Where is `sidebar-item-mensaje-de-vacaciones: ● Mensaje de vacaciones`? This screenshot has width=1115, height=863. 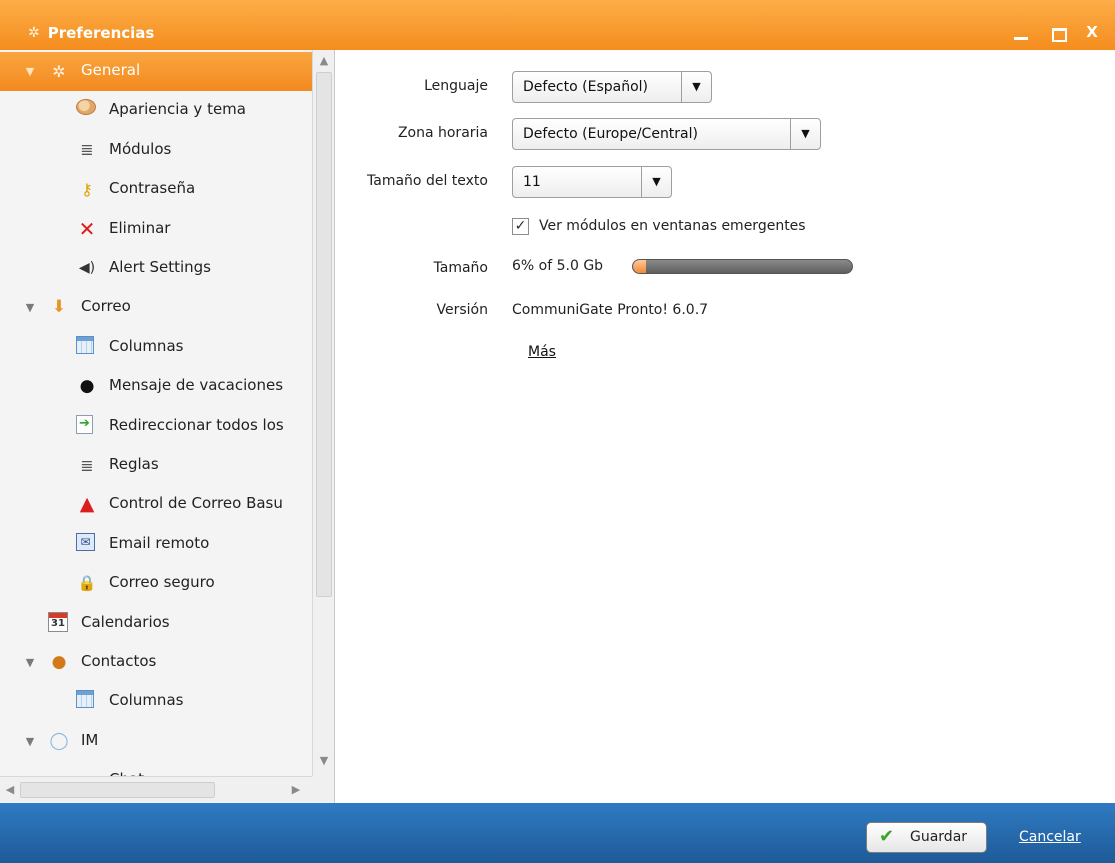 sidebar-item-mensaje-de-vacaciones: ● Mensaje de vacaciones is located at coordinates (156, 386).